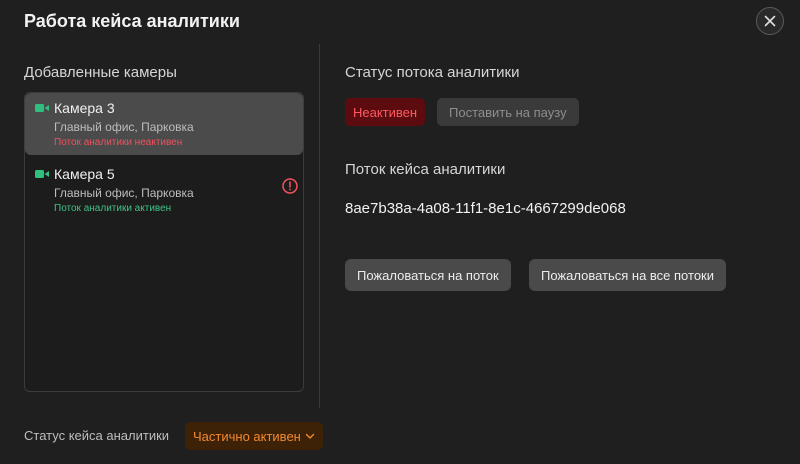 Image resolution: width=800 pixels, height=464 pixels. What do you see at coordinates (84, 174) in the screenshot?
I see `camera-name: Камера 5` at bounding box center [84, 174].